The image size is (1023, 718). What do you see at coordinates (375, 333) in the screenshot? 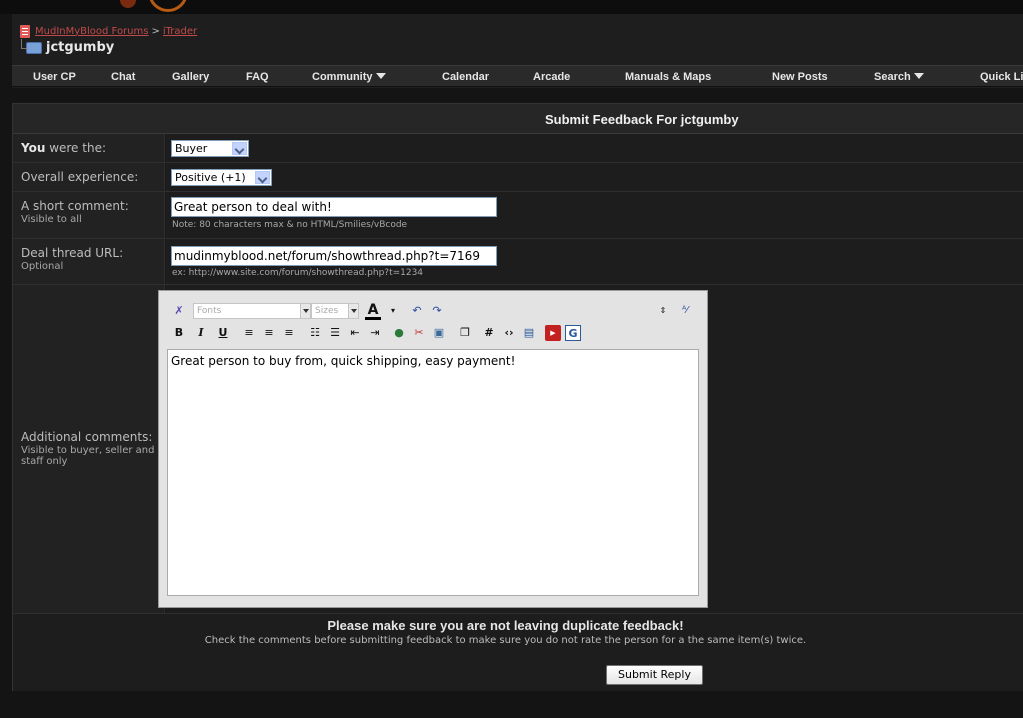
I see `indent-icon: ⇥` at bounding box center [375, 333].